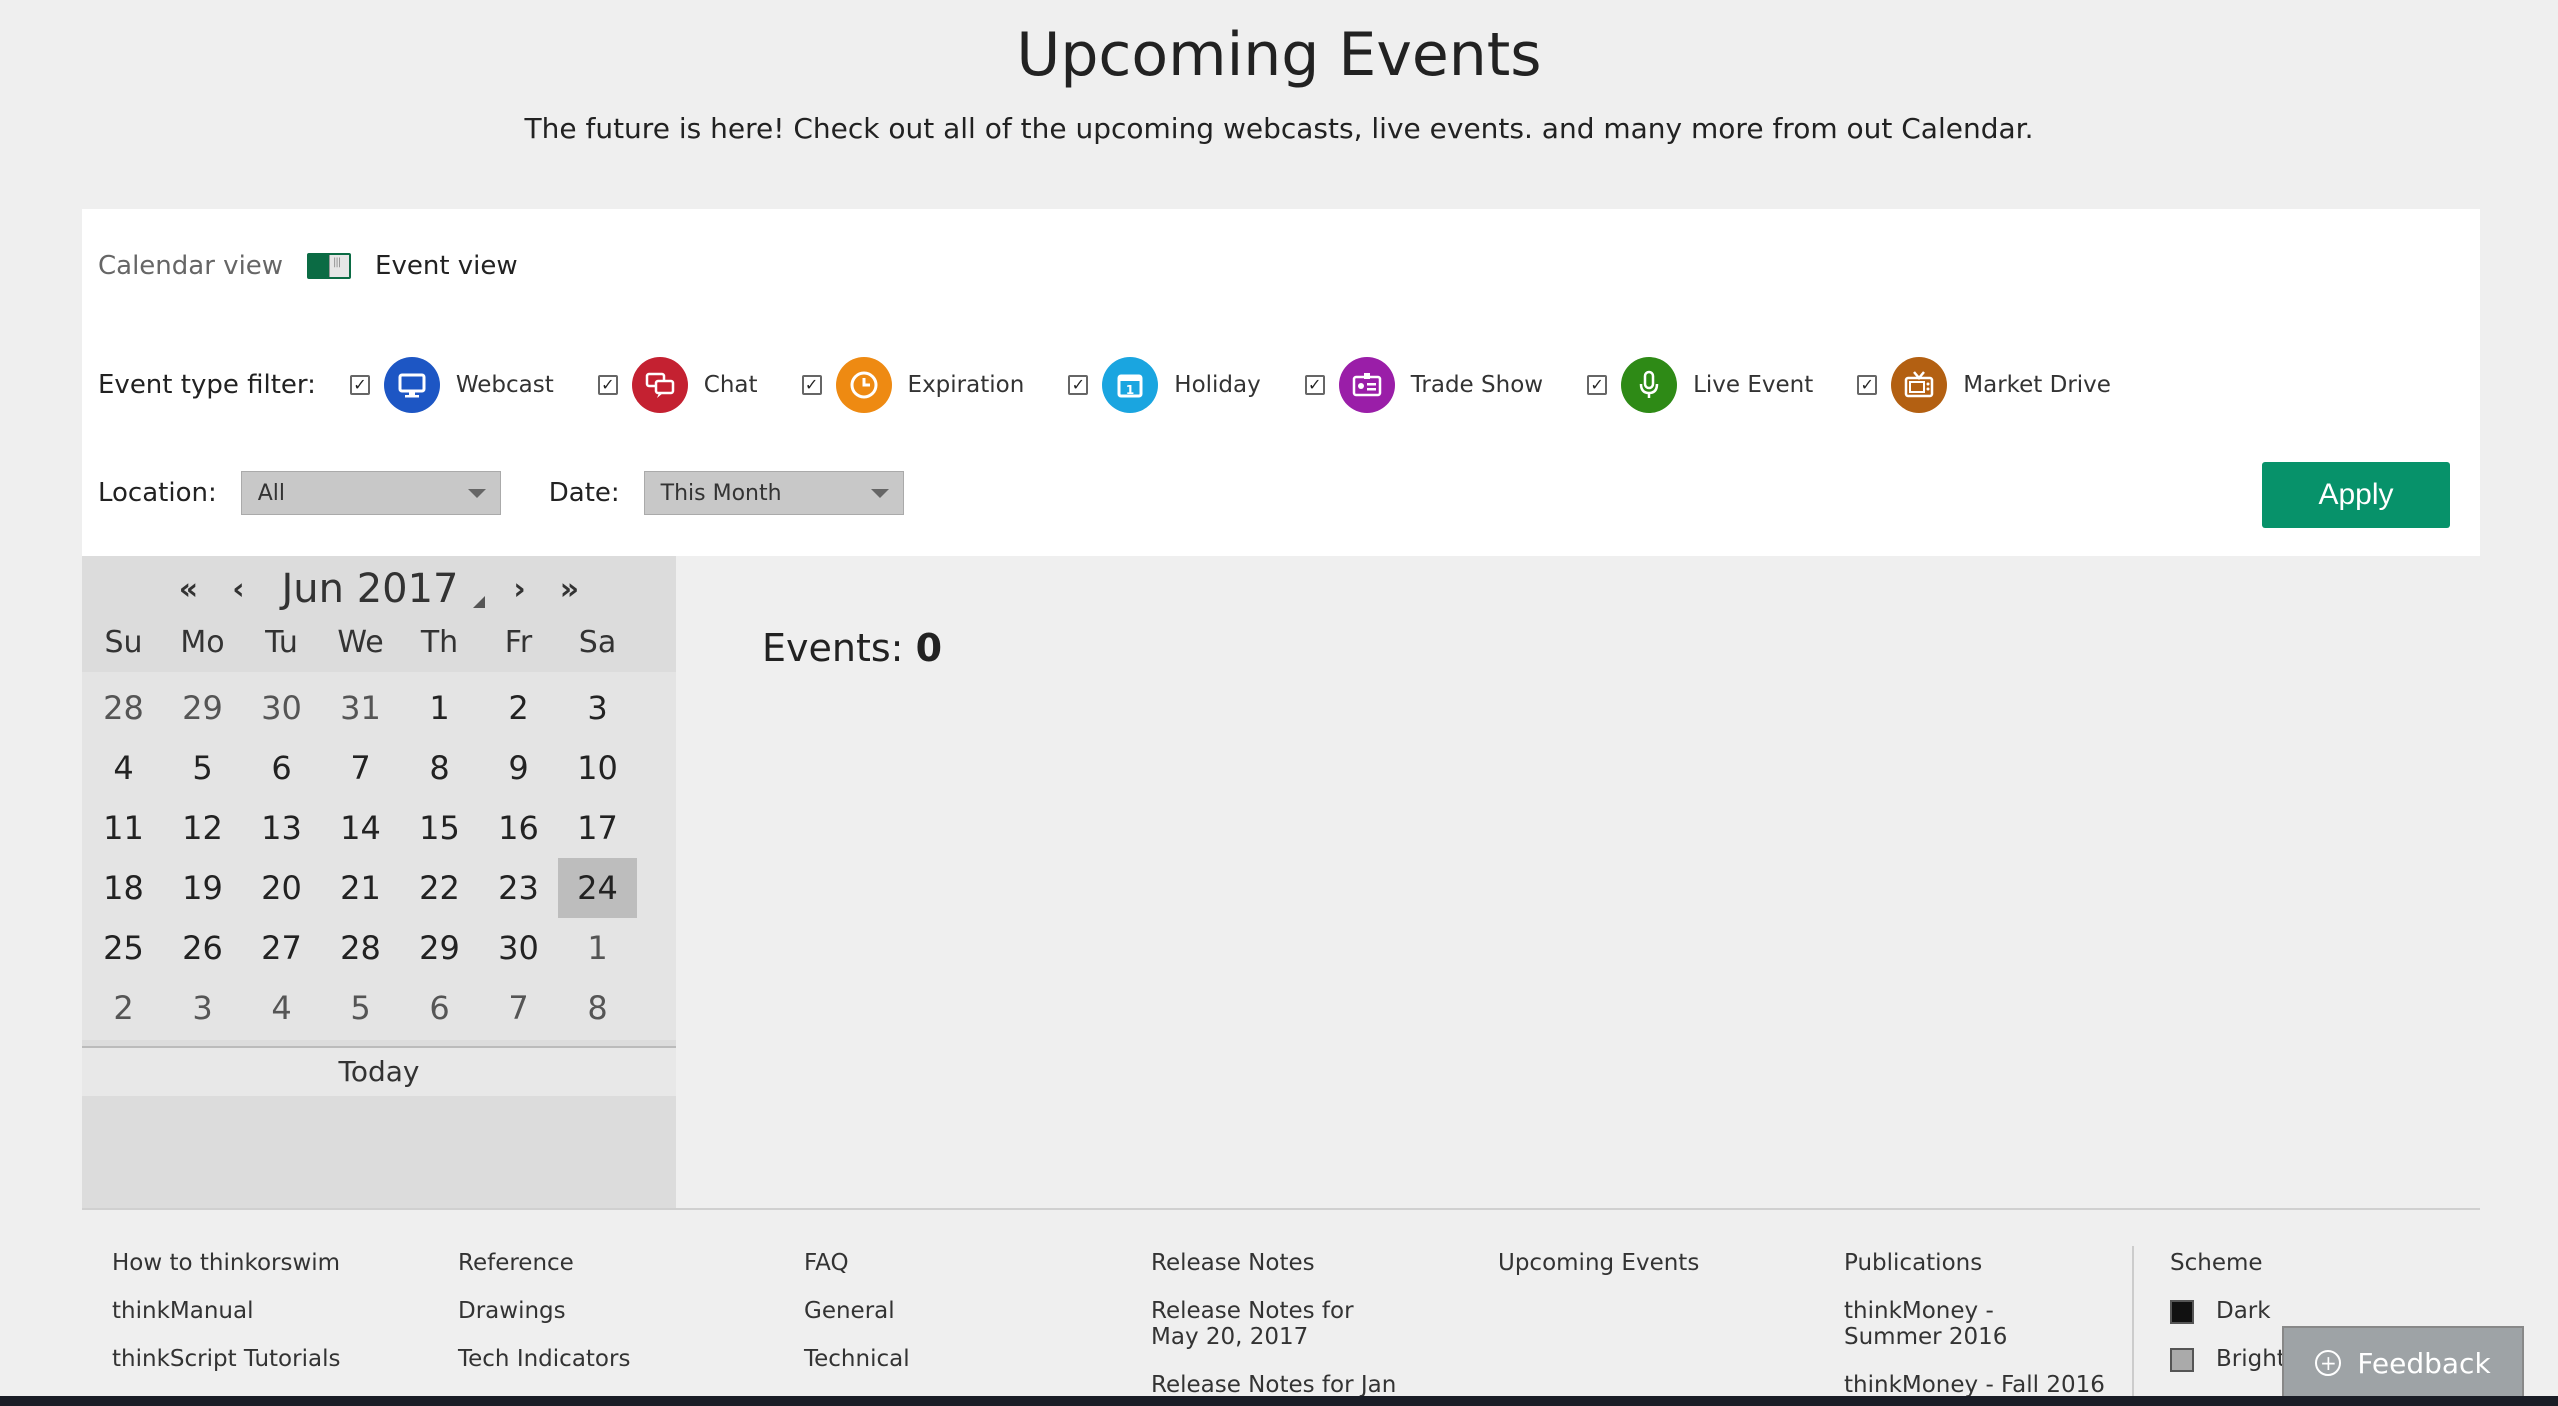  I want to click on calendar-day: 31, so click(360, 708).